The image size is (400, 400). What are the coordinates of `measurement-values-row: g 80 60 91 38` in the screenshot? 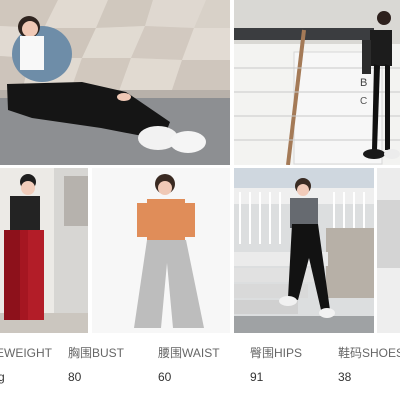 It's located at (200, 379).